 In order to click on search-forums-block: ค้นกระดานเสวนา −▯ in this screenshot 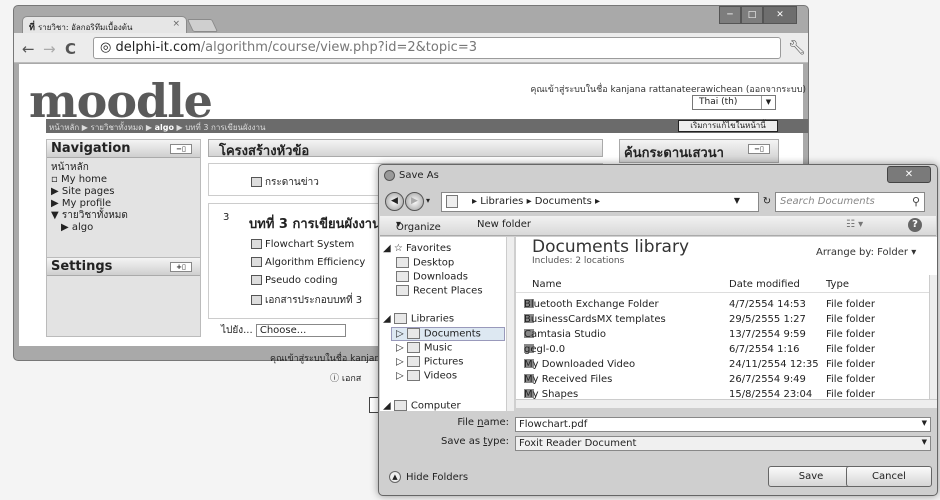, I will do `click(699, 151)`.